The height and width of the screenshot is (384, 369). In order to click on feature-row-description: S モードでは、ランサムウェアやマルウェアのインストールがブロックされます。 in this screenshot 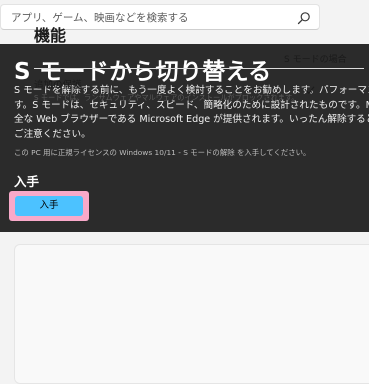, I will do `click(166, 97)`.